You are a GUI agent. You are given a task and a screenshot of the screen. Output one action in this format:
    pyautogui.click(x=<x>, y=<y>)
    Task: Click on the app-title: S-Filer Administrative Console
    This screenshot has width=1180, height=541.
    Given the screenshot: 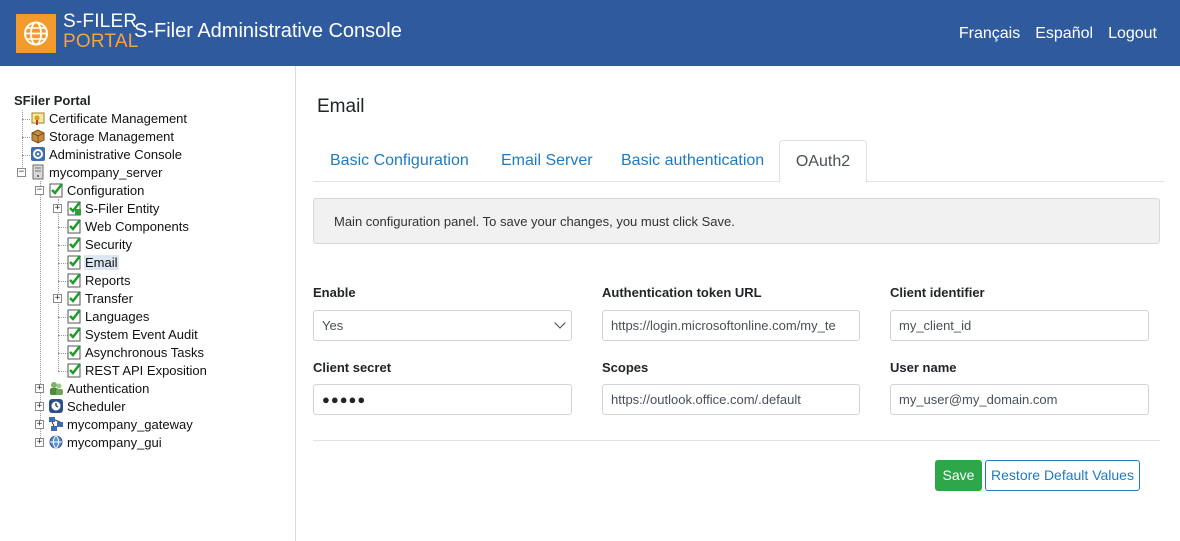 What is the action you would take?
    pyautogui.click(x=268, y=31)
    